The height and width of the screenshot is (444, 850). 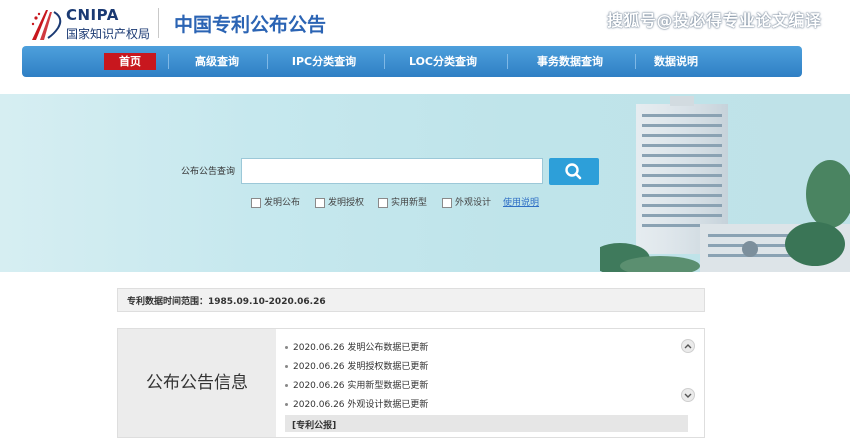 I want to click on option-utility-model: 实用新型, so click(x=402, y=201).